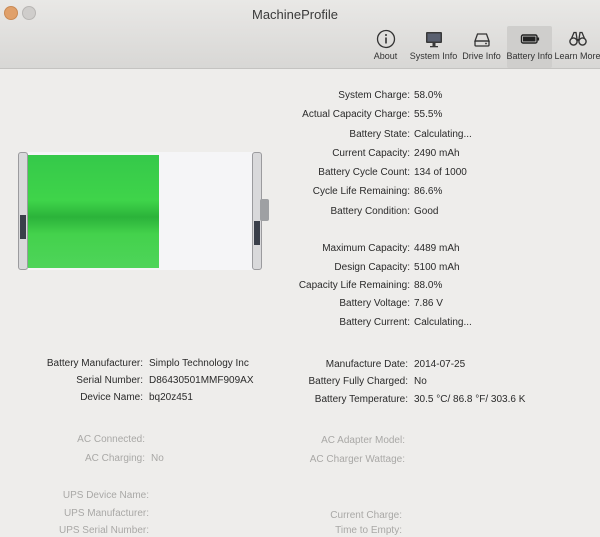  Describe the element at coordinates (529, 39) in the screenshot. I see `battery-icon` at that location.